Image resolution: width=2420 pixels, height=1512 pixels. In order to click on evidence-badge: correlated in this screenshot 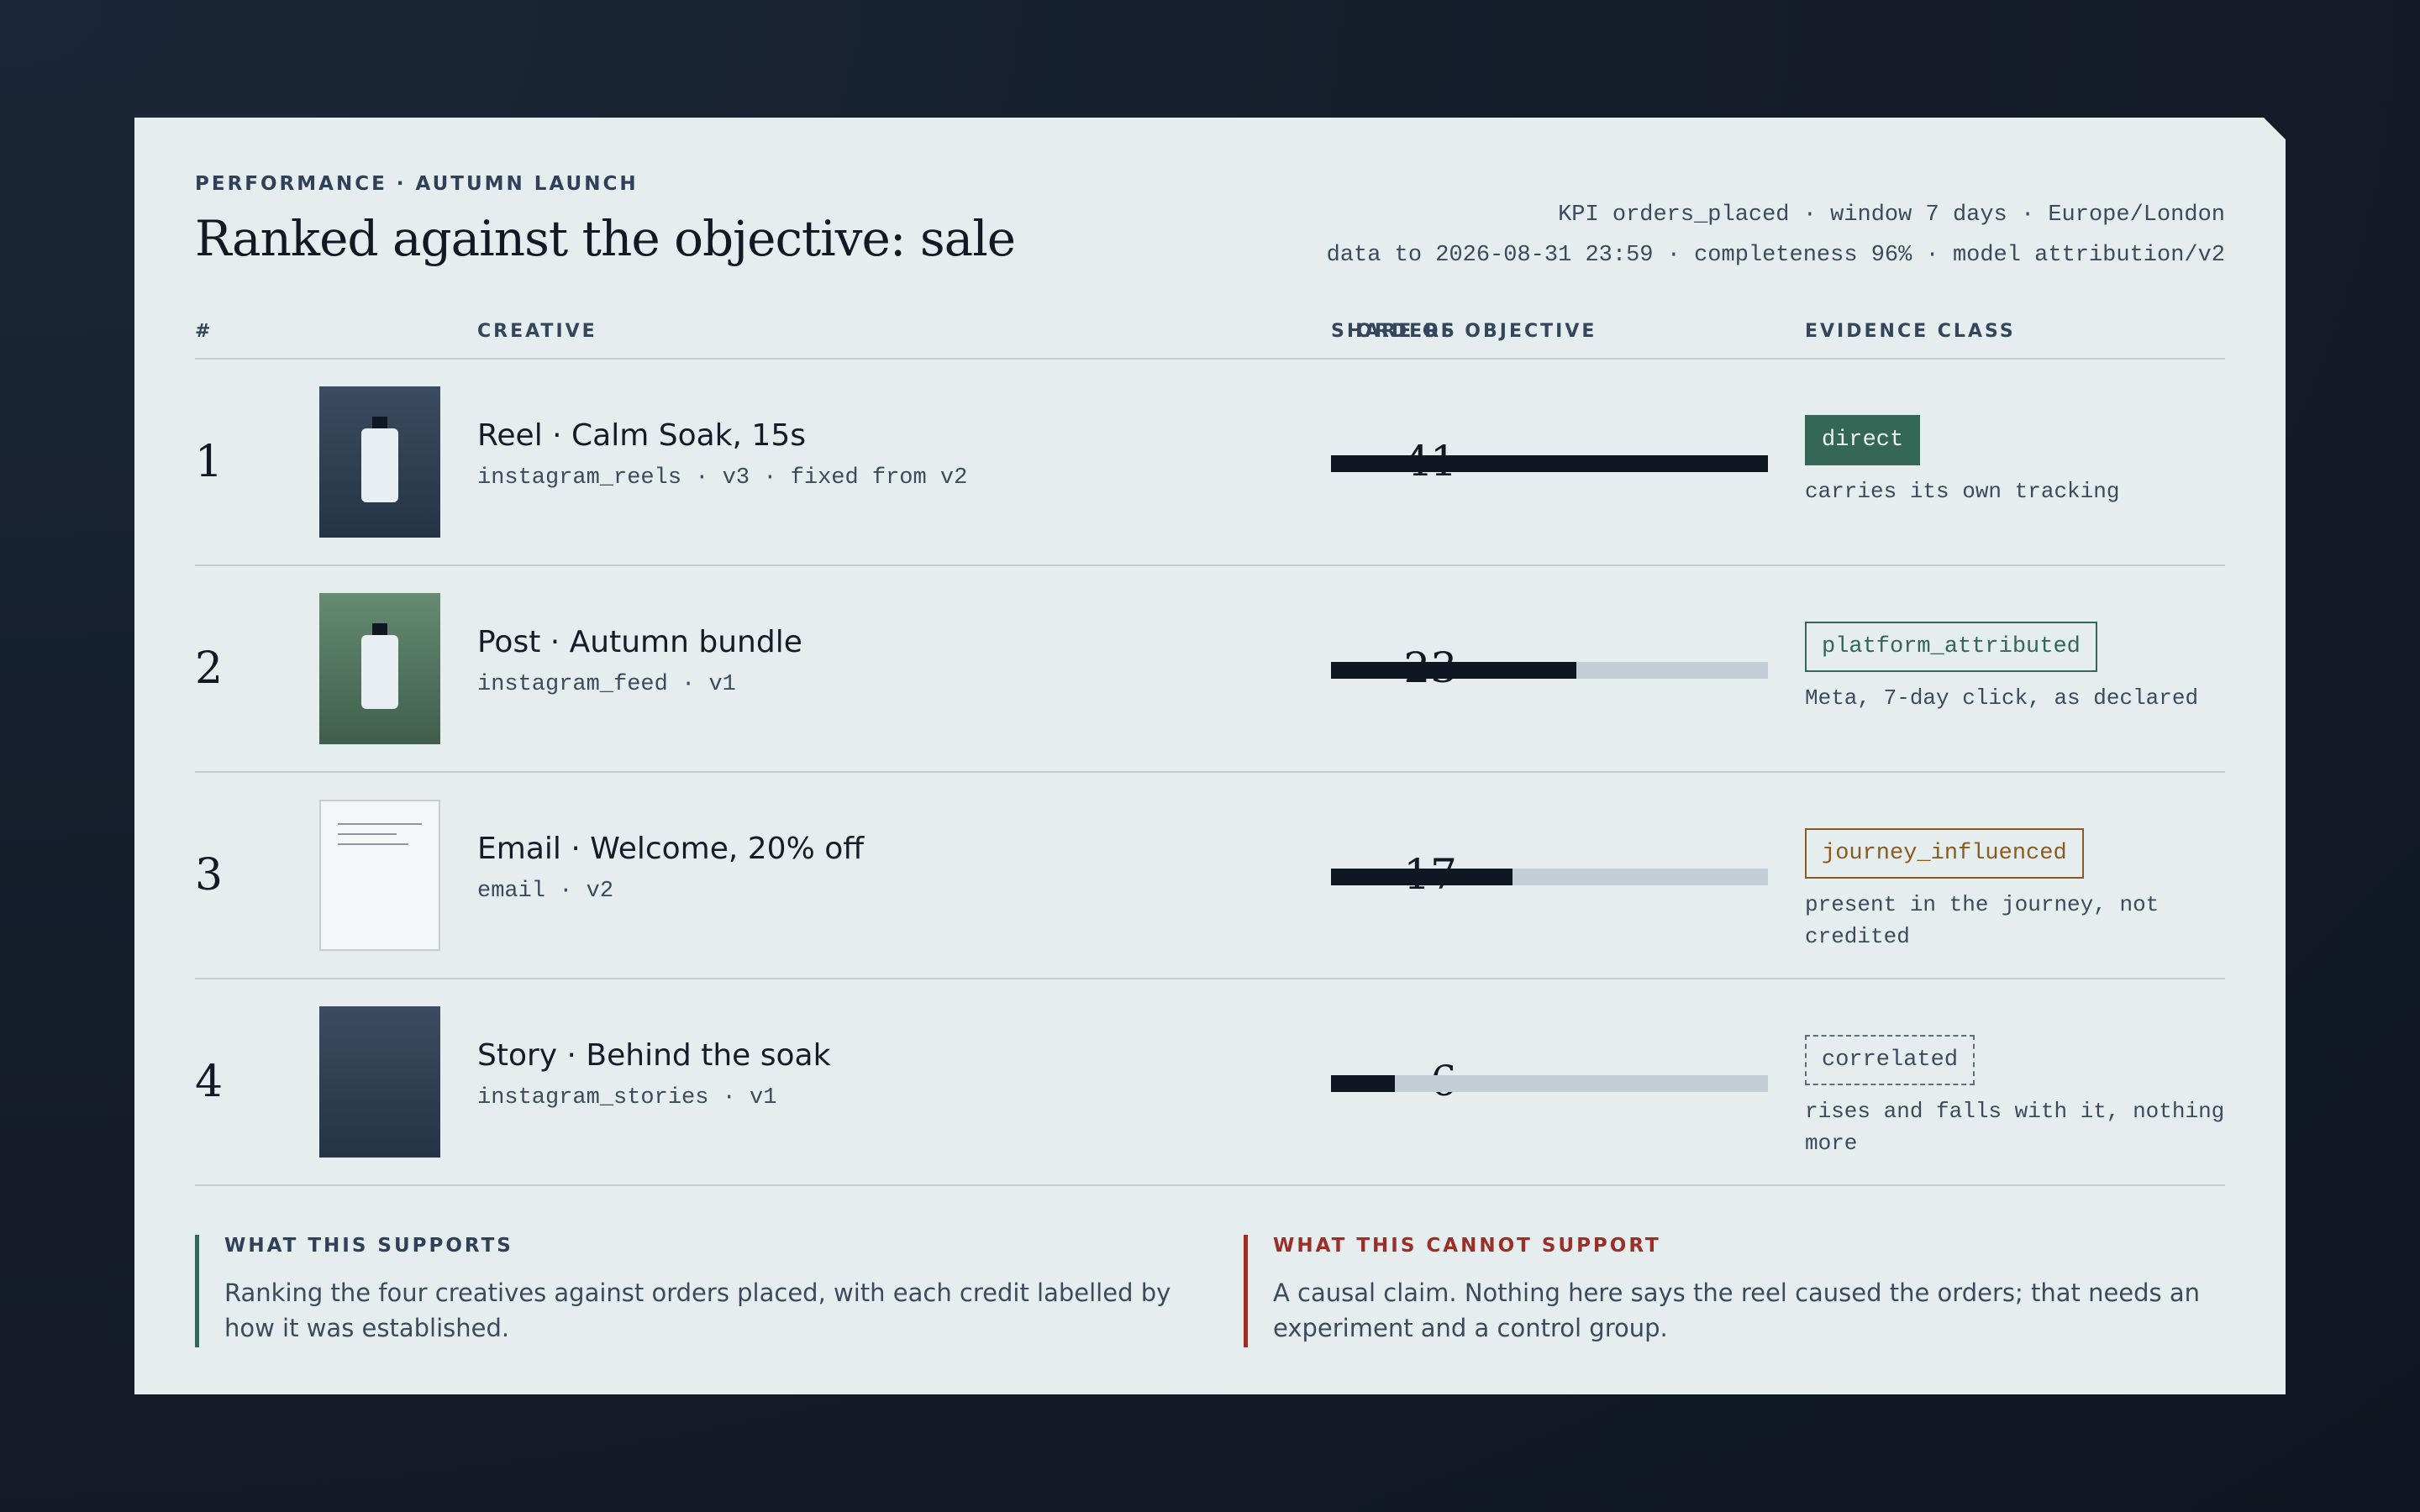, I will do `click(1890, 1060)`.